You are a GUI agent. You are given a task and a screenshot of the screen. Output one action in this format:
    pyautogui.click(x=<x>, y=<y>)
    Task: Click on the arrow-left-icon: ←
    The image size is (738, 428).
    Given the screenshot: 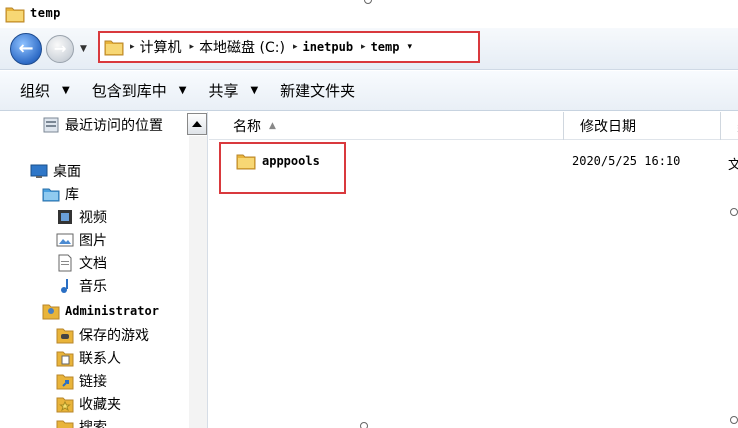 What is the action you would take?
    pyautogui.click(x=26, y=48)
    